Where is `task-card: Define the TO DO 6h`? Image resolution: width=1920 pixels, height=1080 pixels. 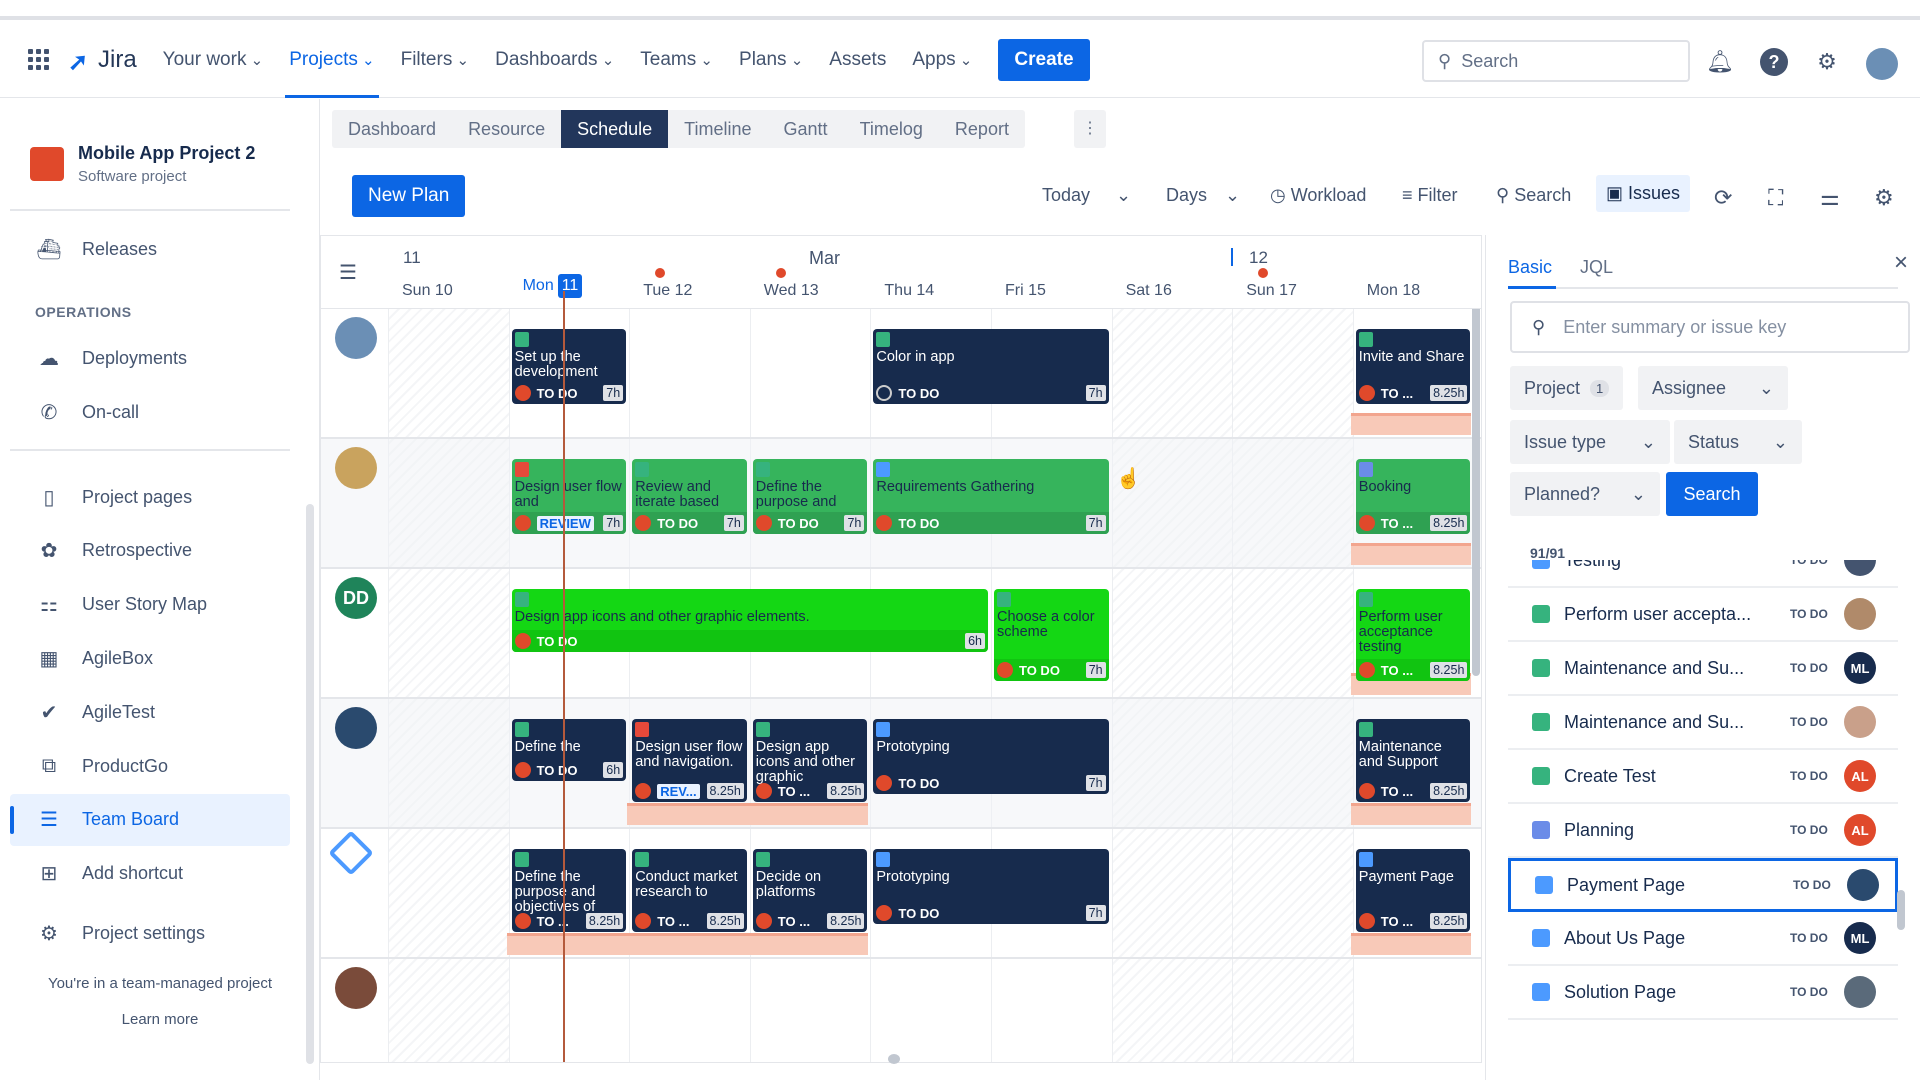
task-card: Define the TO DO 6h is located at coordinates (569, 750).